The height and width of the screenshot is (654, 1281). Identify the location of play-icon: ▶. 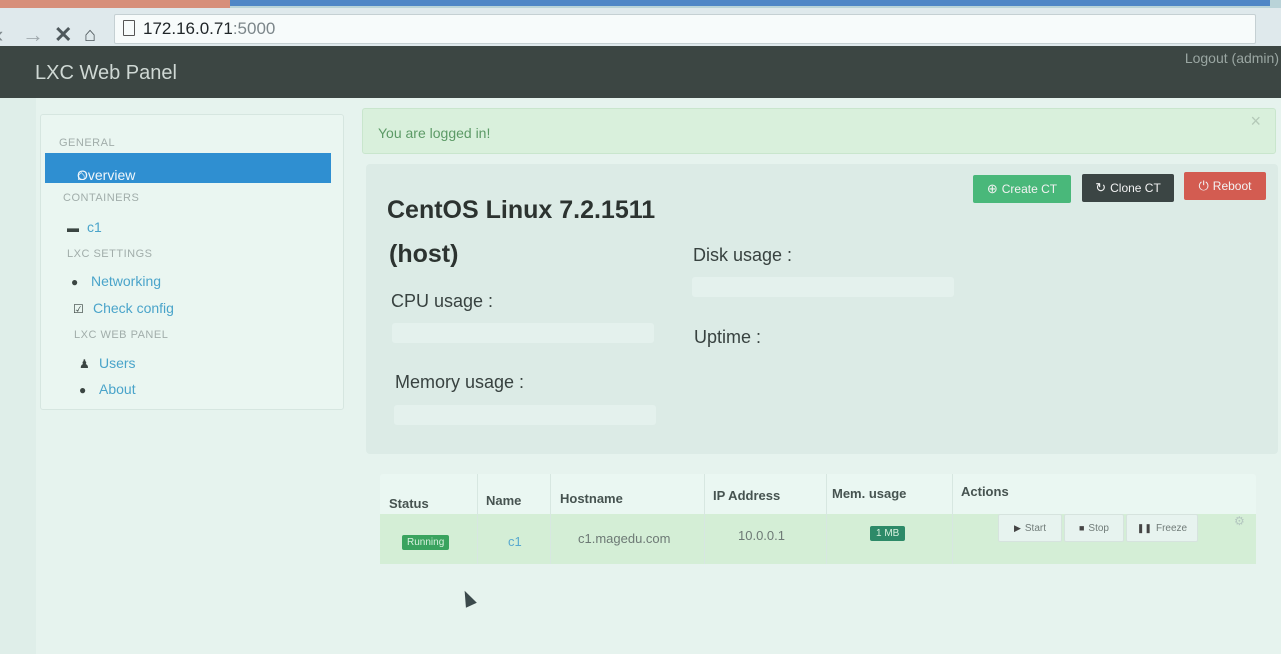
(1017, 527).